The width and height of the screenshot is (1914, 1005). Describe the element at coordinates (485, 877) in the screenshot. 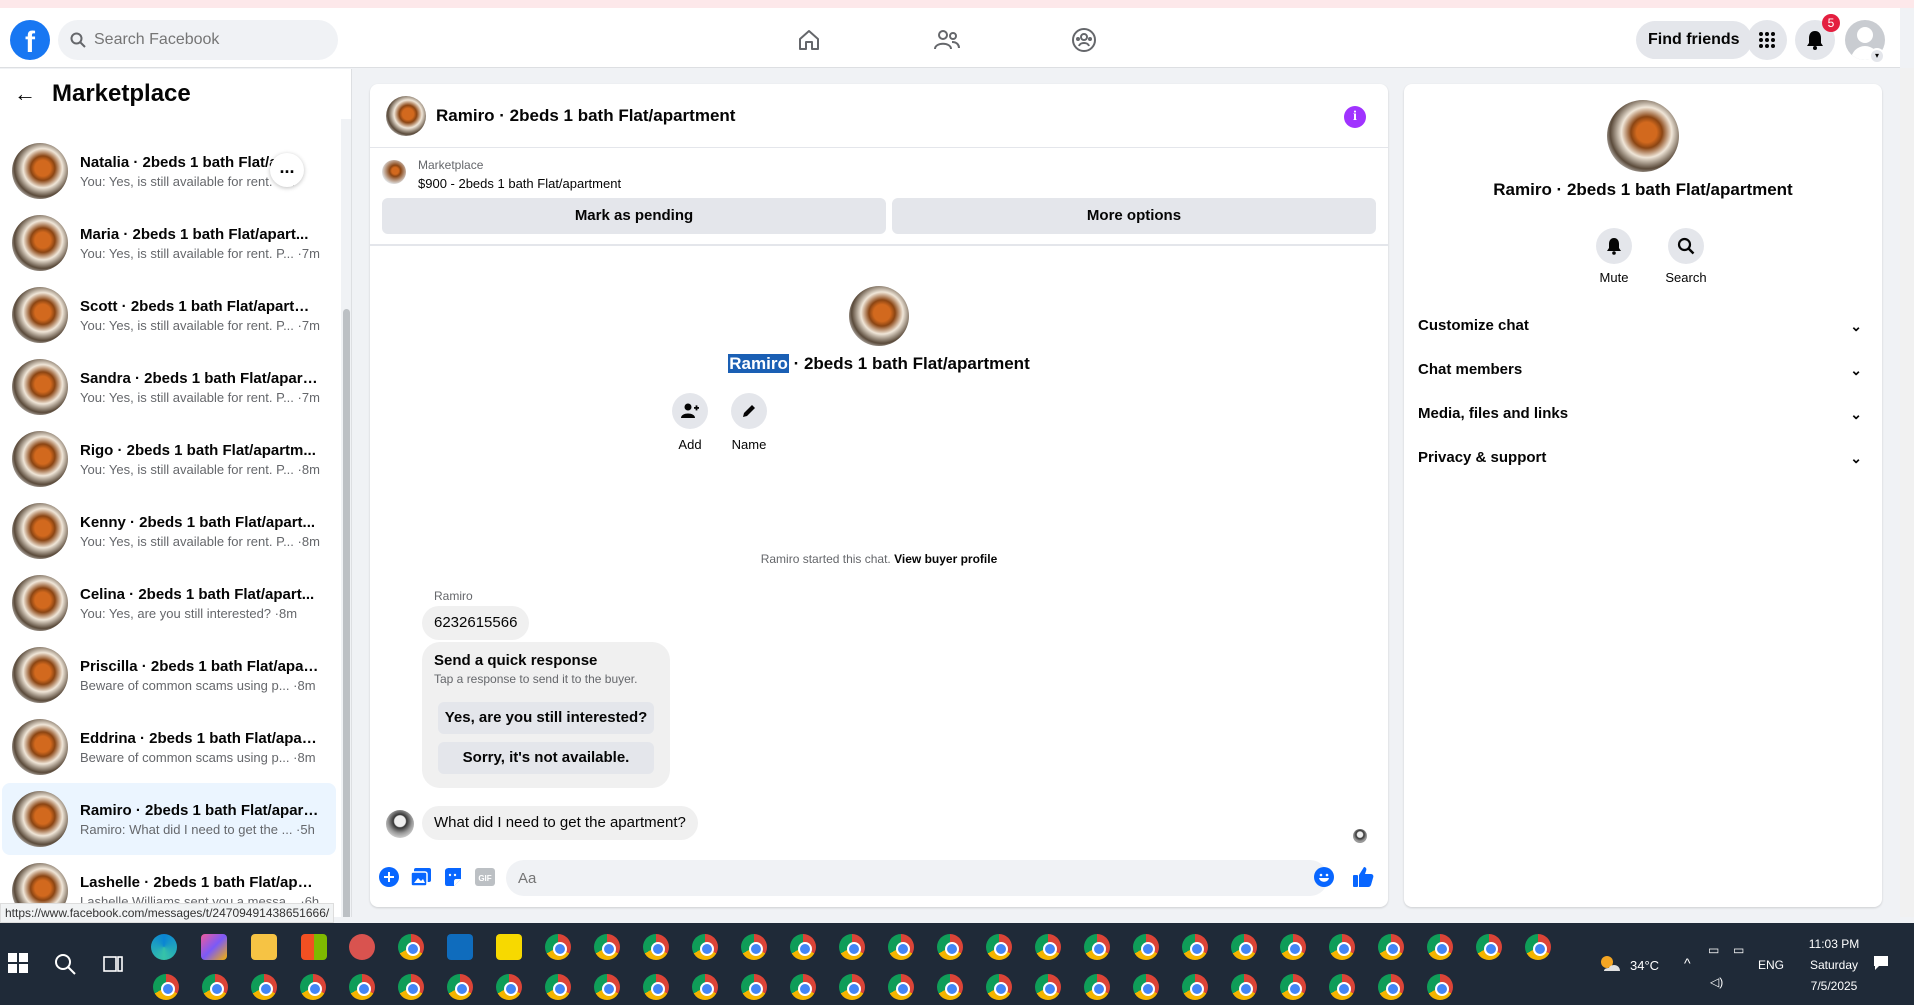

I see `gif-icon: GIF` at that location.